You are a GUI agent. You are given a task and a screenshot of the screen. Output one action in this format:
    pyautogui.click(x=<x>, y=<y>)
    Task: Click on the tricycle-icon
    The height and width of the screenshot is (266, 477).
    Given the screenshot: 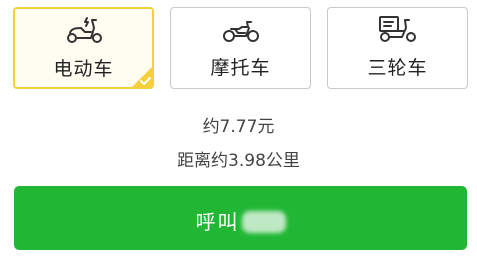 What is the action you would take?
    pyautogui.click(x=397, y=29)
    